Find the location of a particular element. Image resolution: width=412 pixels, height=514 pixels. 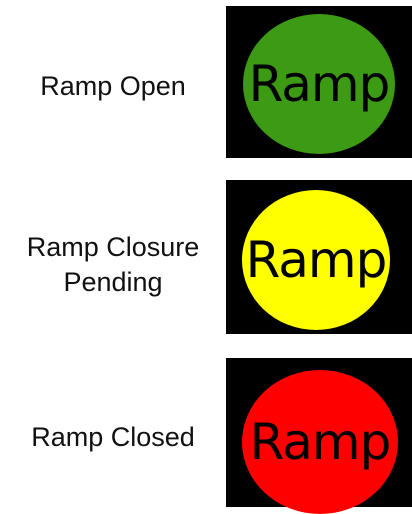

signal-lamp-yellow: Ramp is located at coordinates (316, 260).